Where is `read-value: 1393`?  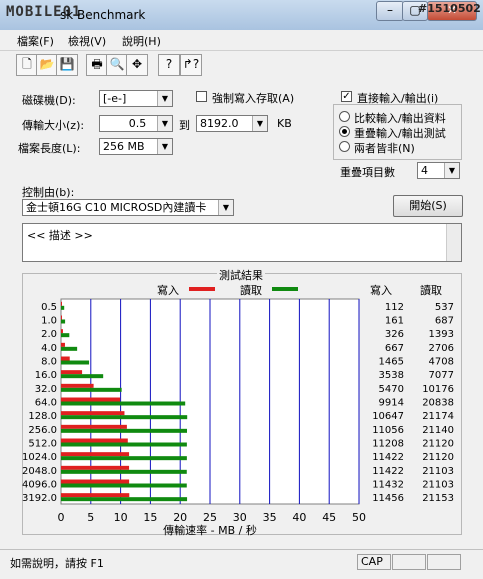
read-value: 1393 is located at coordinates (441, 334).